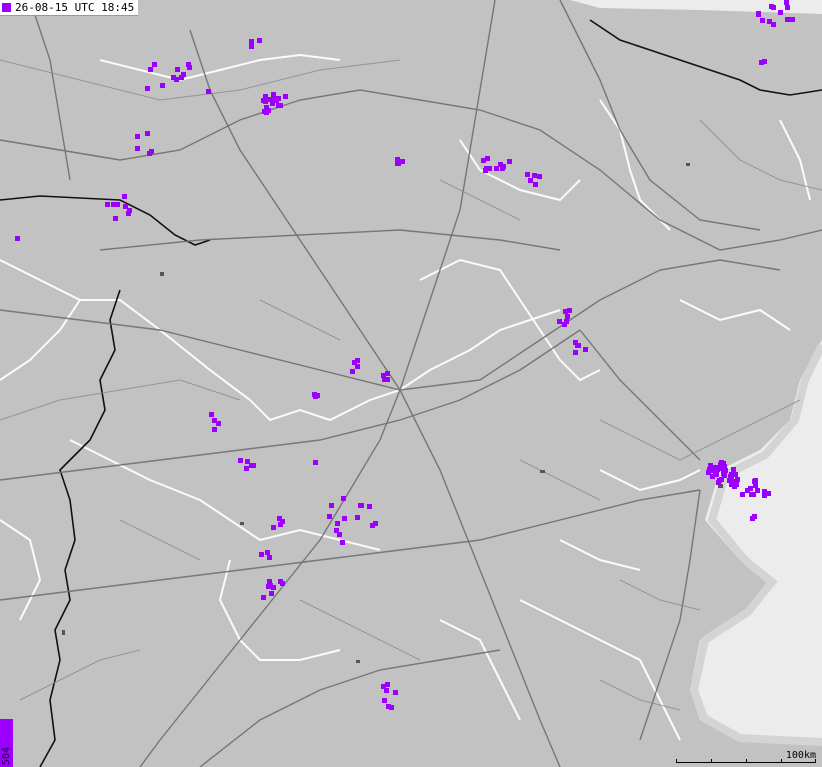 This screenshot has width=822, height=767. What do you see at coordinates (746, 756) in the screenshot?
I see `scale-bar: 100km` at bounding box center [746, 756].